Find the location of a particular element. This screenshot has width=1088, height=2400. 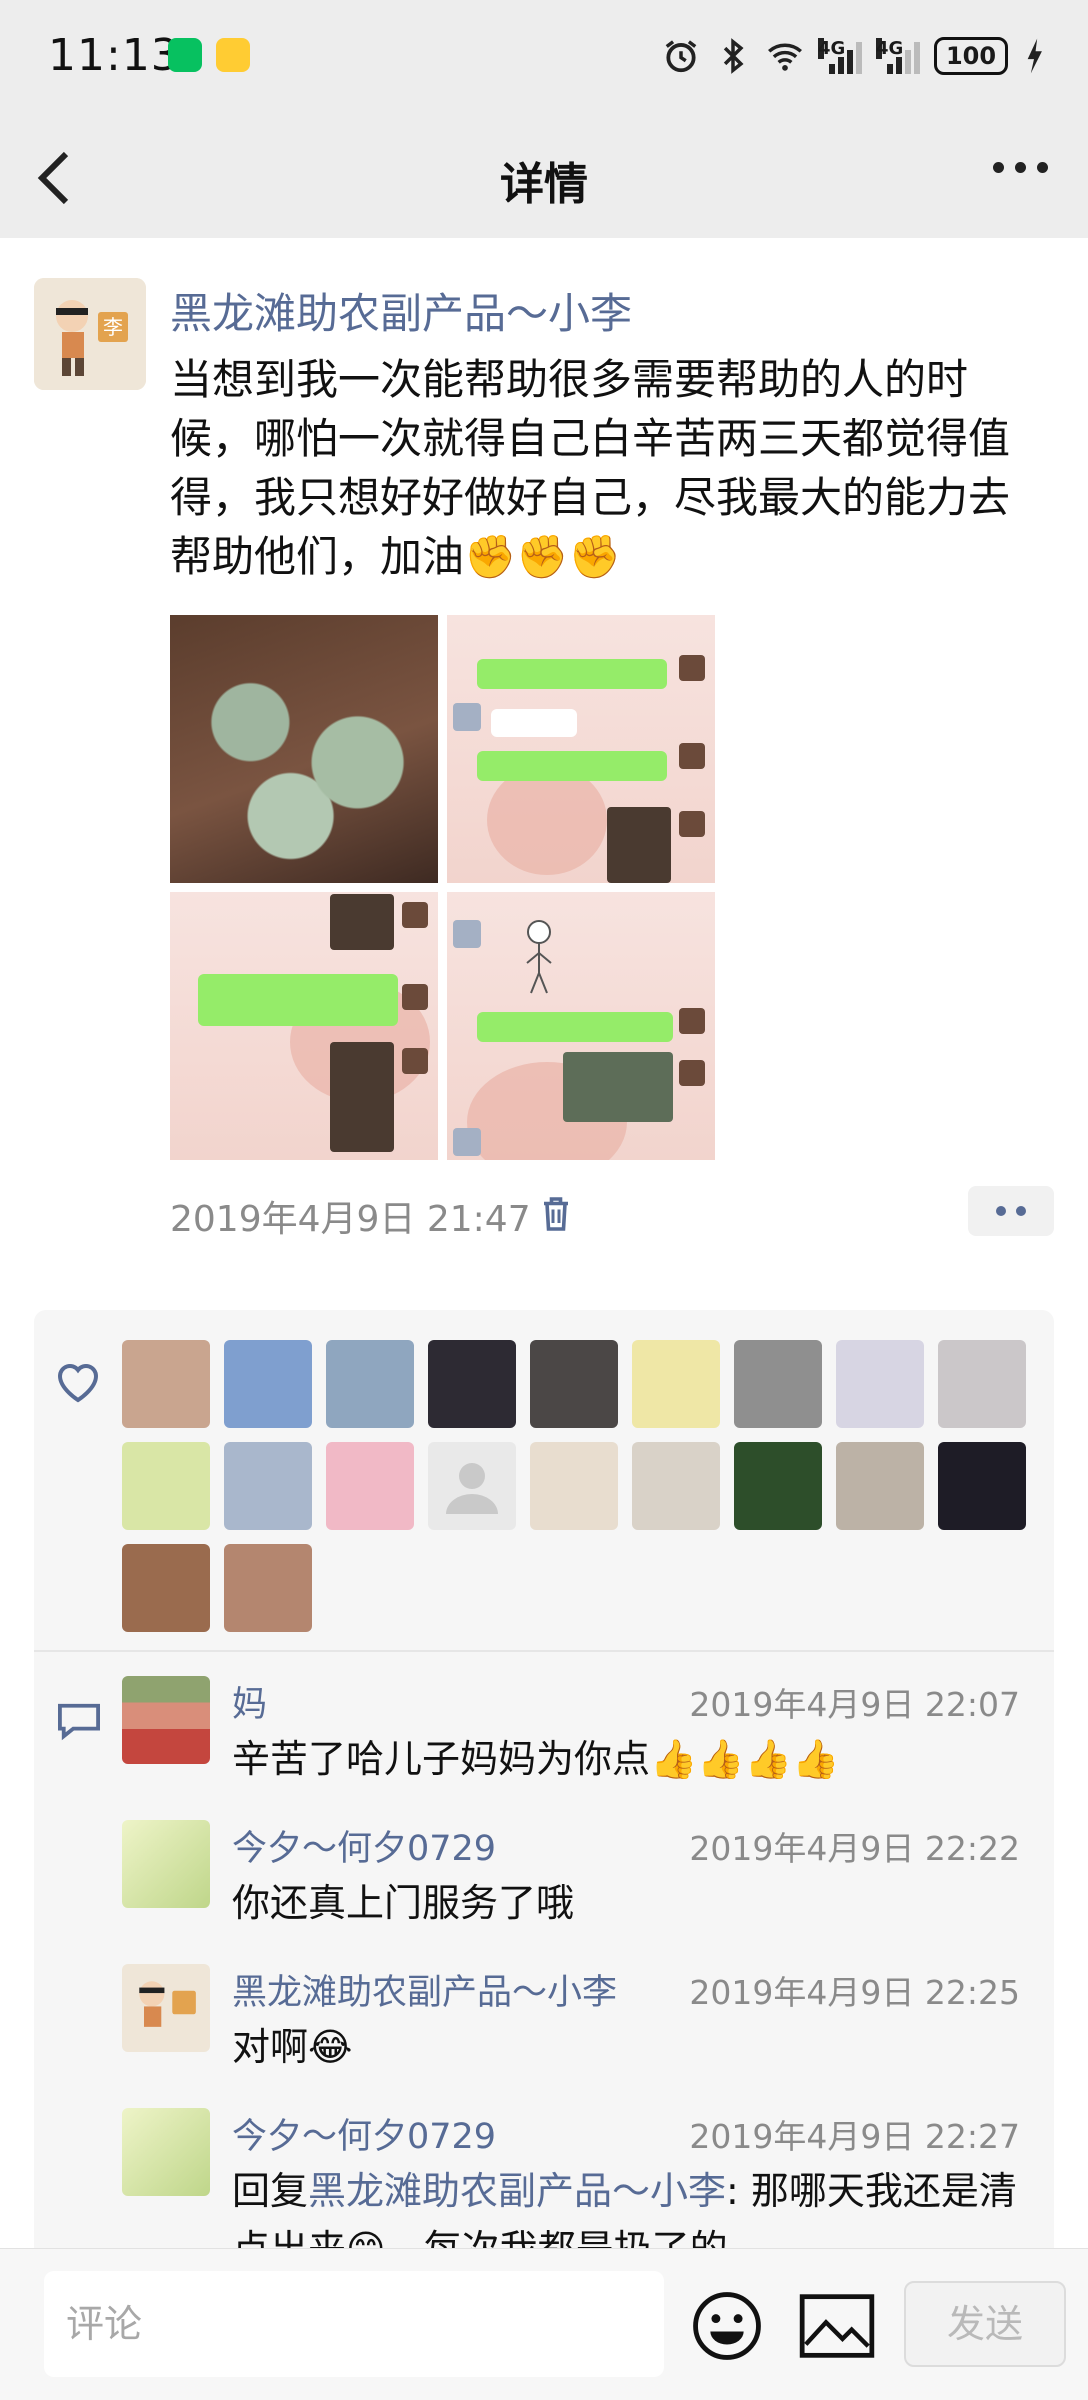

comment-text: 你还真上门服务了哦 is located at coordinates (403, 1903).